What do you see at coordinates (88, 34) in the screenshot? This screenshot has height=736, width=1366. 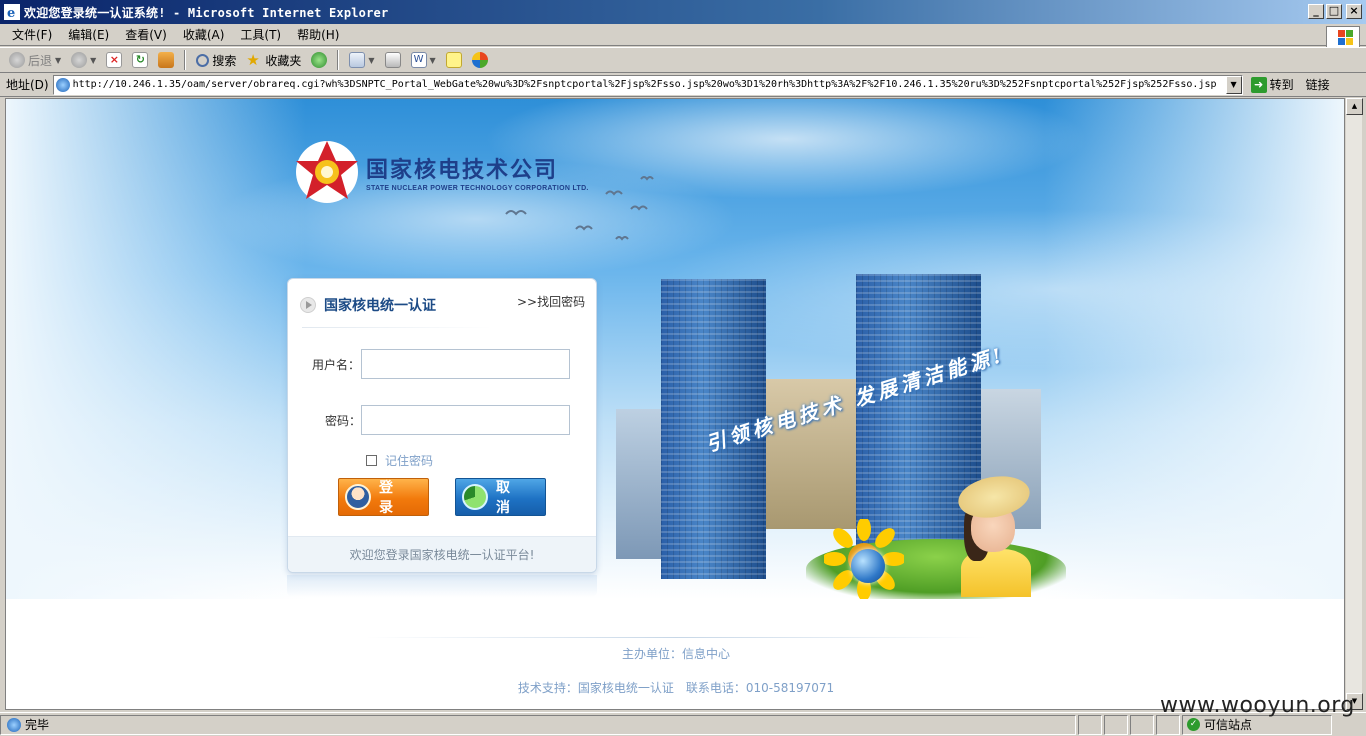 I see `menu-edit: 编辑(E)` at bounding box center [88, 34].